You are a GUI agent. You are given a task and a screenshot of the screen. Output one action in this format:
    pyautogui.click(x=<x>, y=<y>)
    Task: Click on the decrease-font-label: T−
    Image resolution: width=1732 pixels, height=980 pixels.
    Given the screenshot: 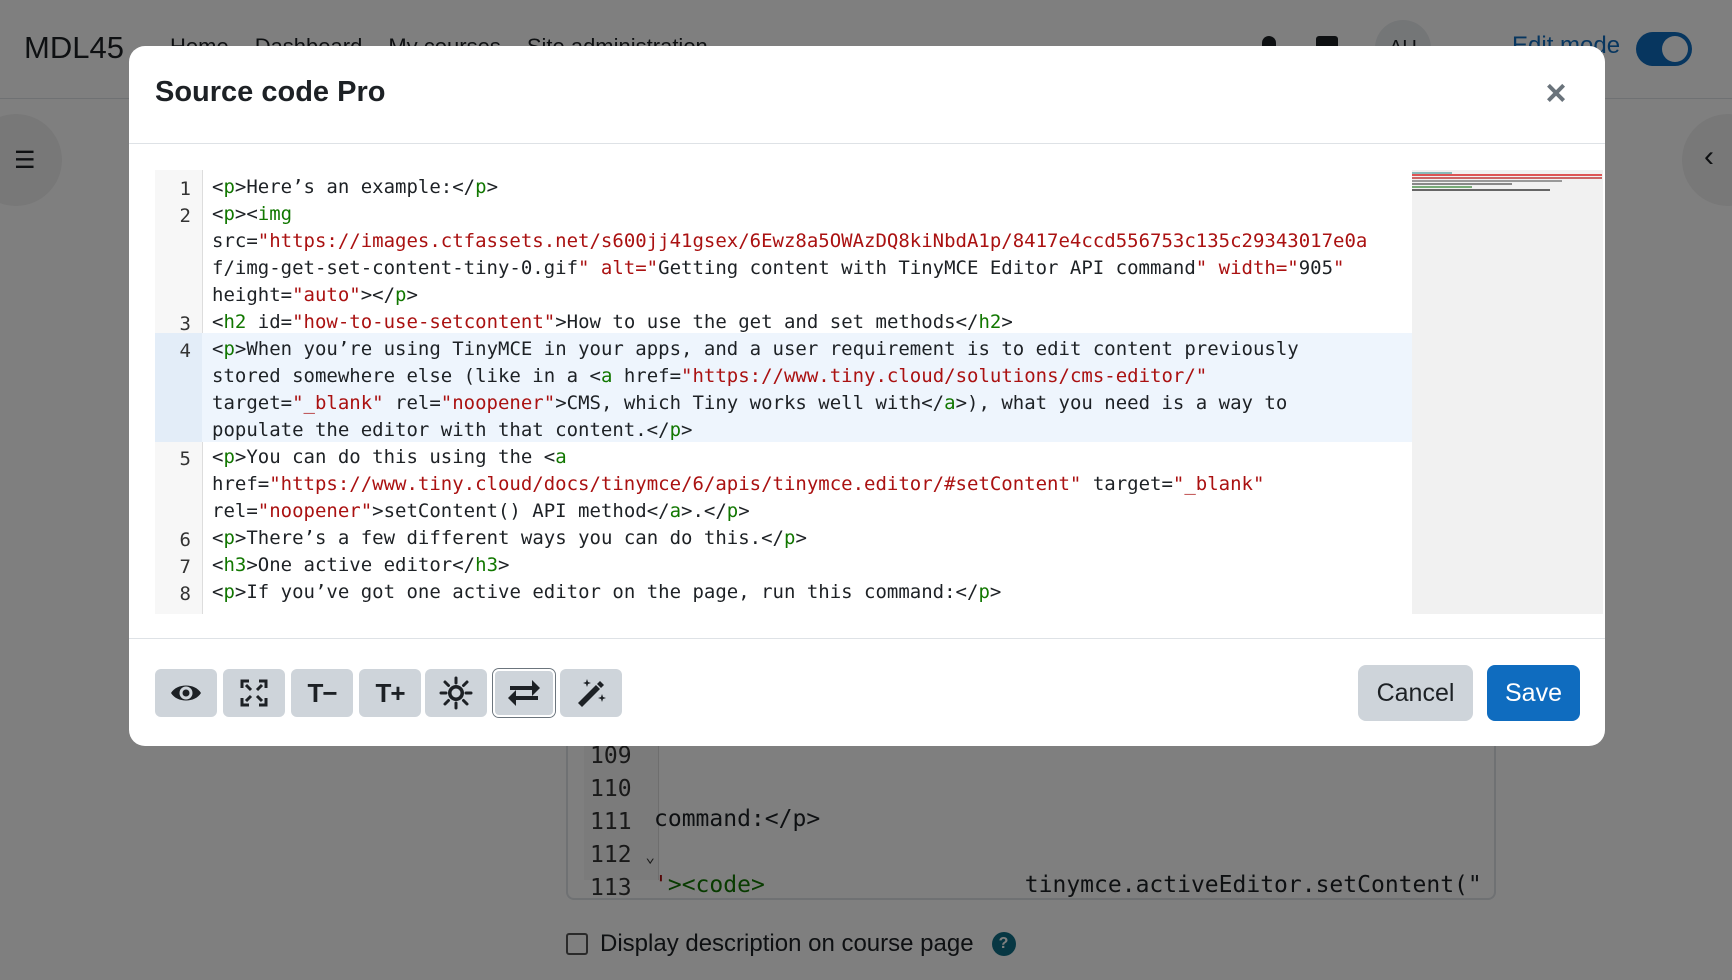 What is the action you would take?
    pyautogui.click(x=322, y=692)
    